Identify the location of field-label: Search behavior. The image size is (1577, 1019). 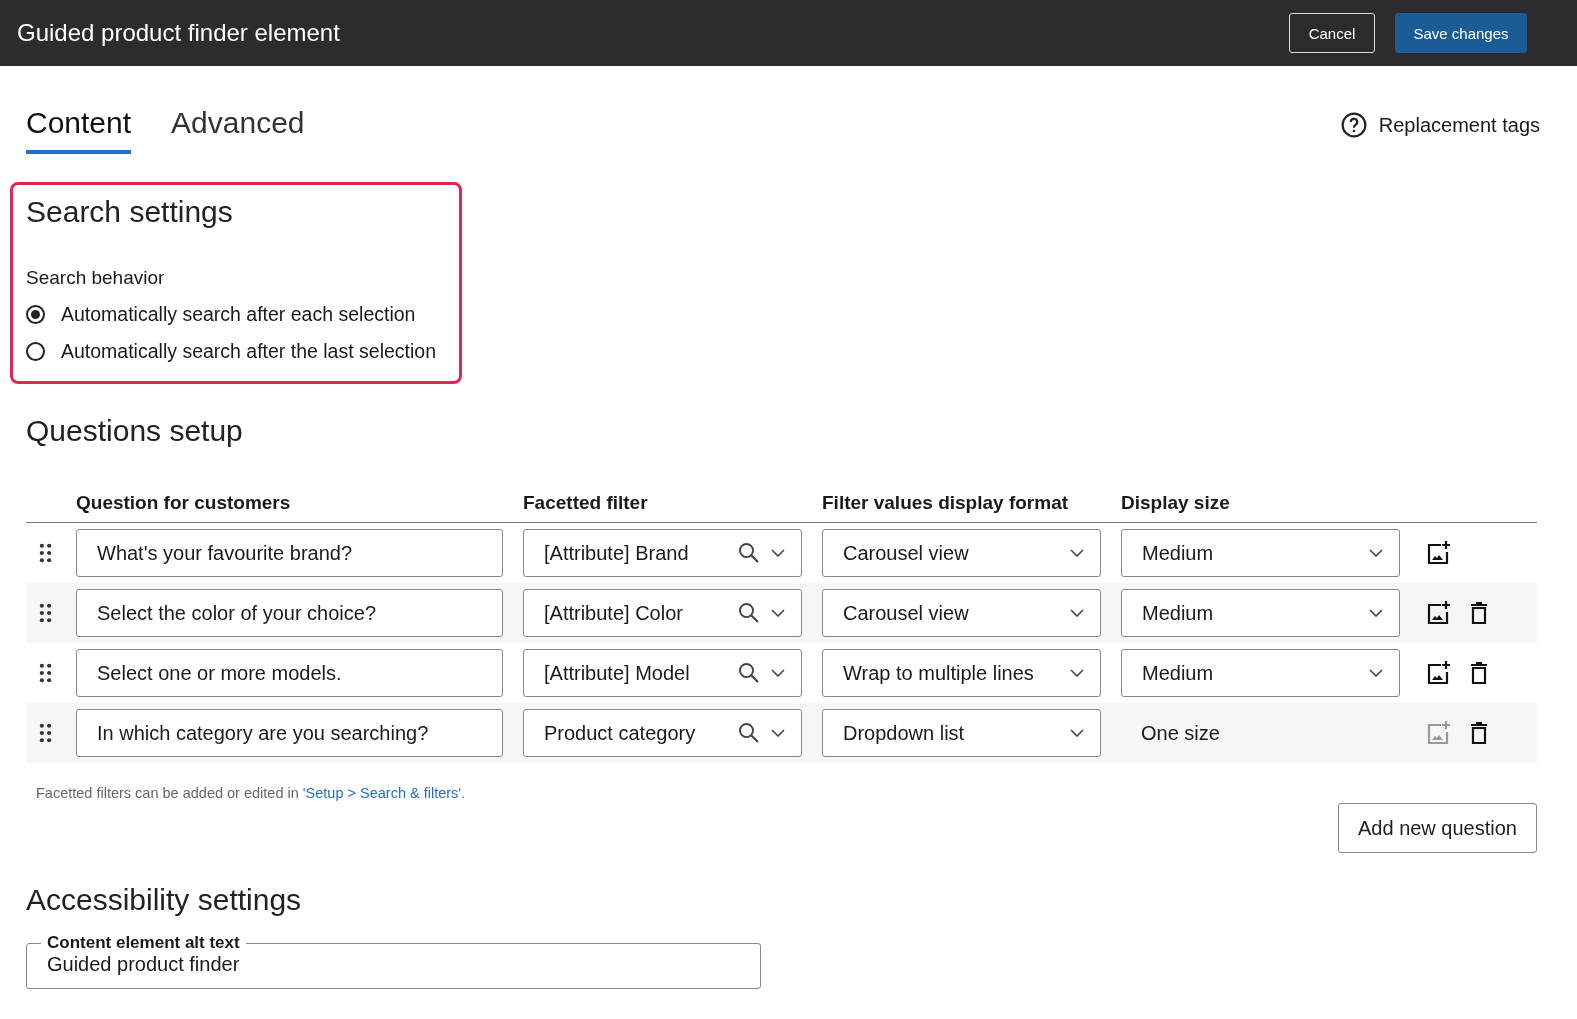
(96, 278).